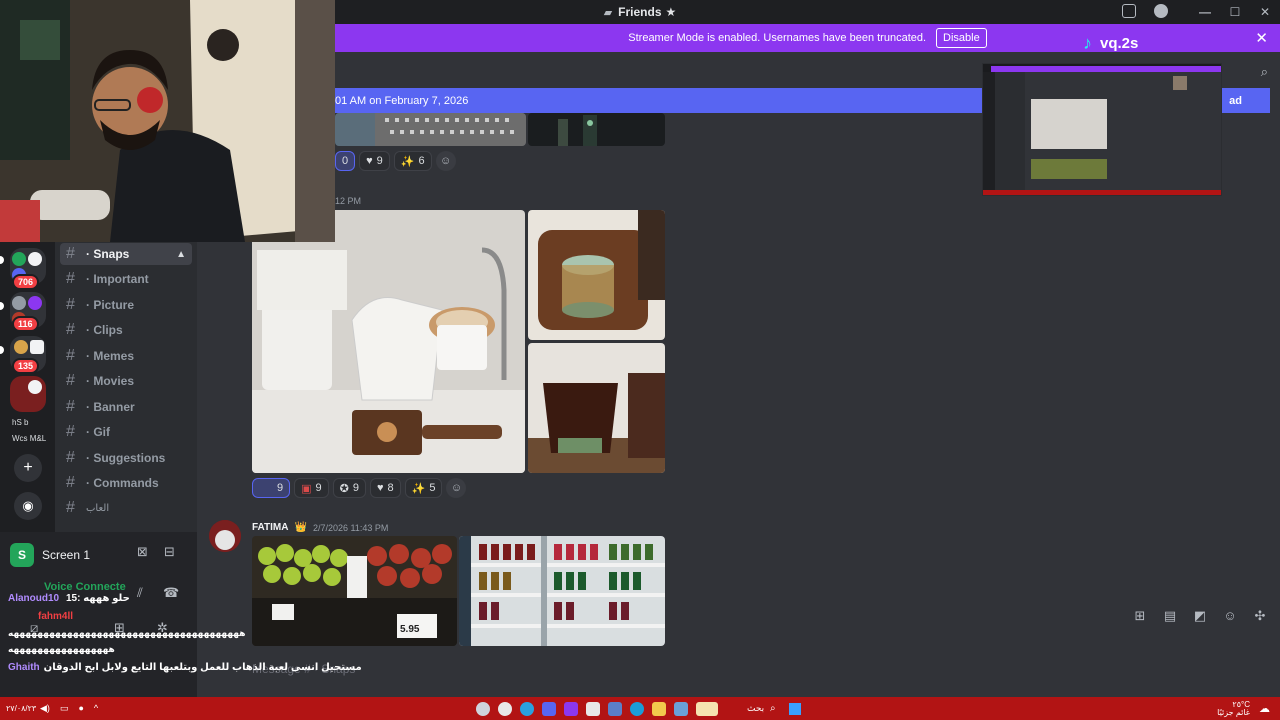  Describe the element at coordinates (412, 161) in the screenshot. I see `reaction: ✨ 6` at that location.